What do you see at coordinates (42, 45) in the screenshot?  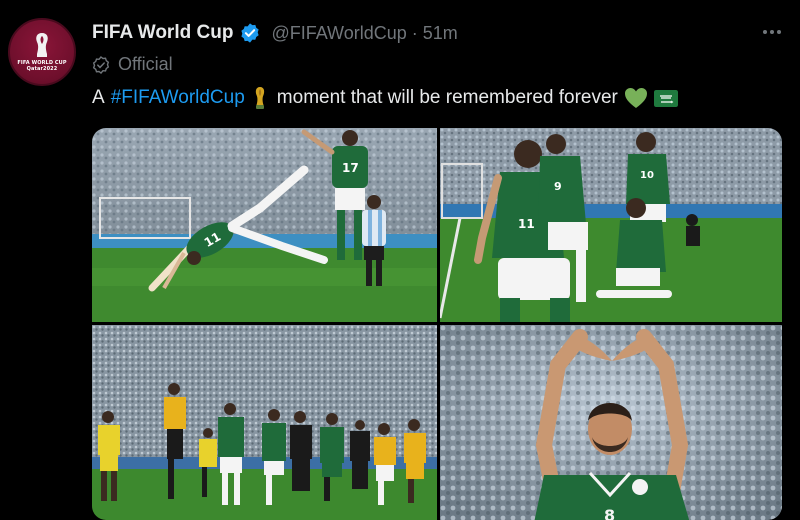 I see `trophy-logo-icon` at bounding box center [42, 45].